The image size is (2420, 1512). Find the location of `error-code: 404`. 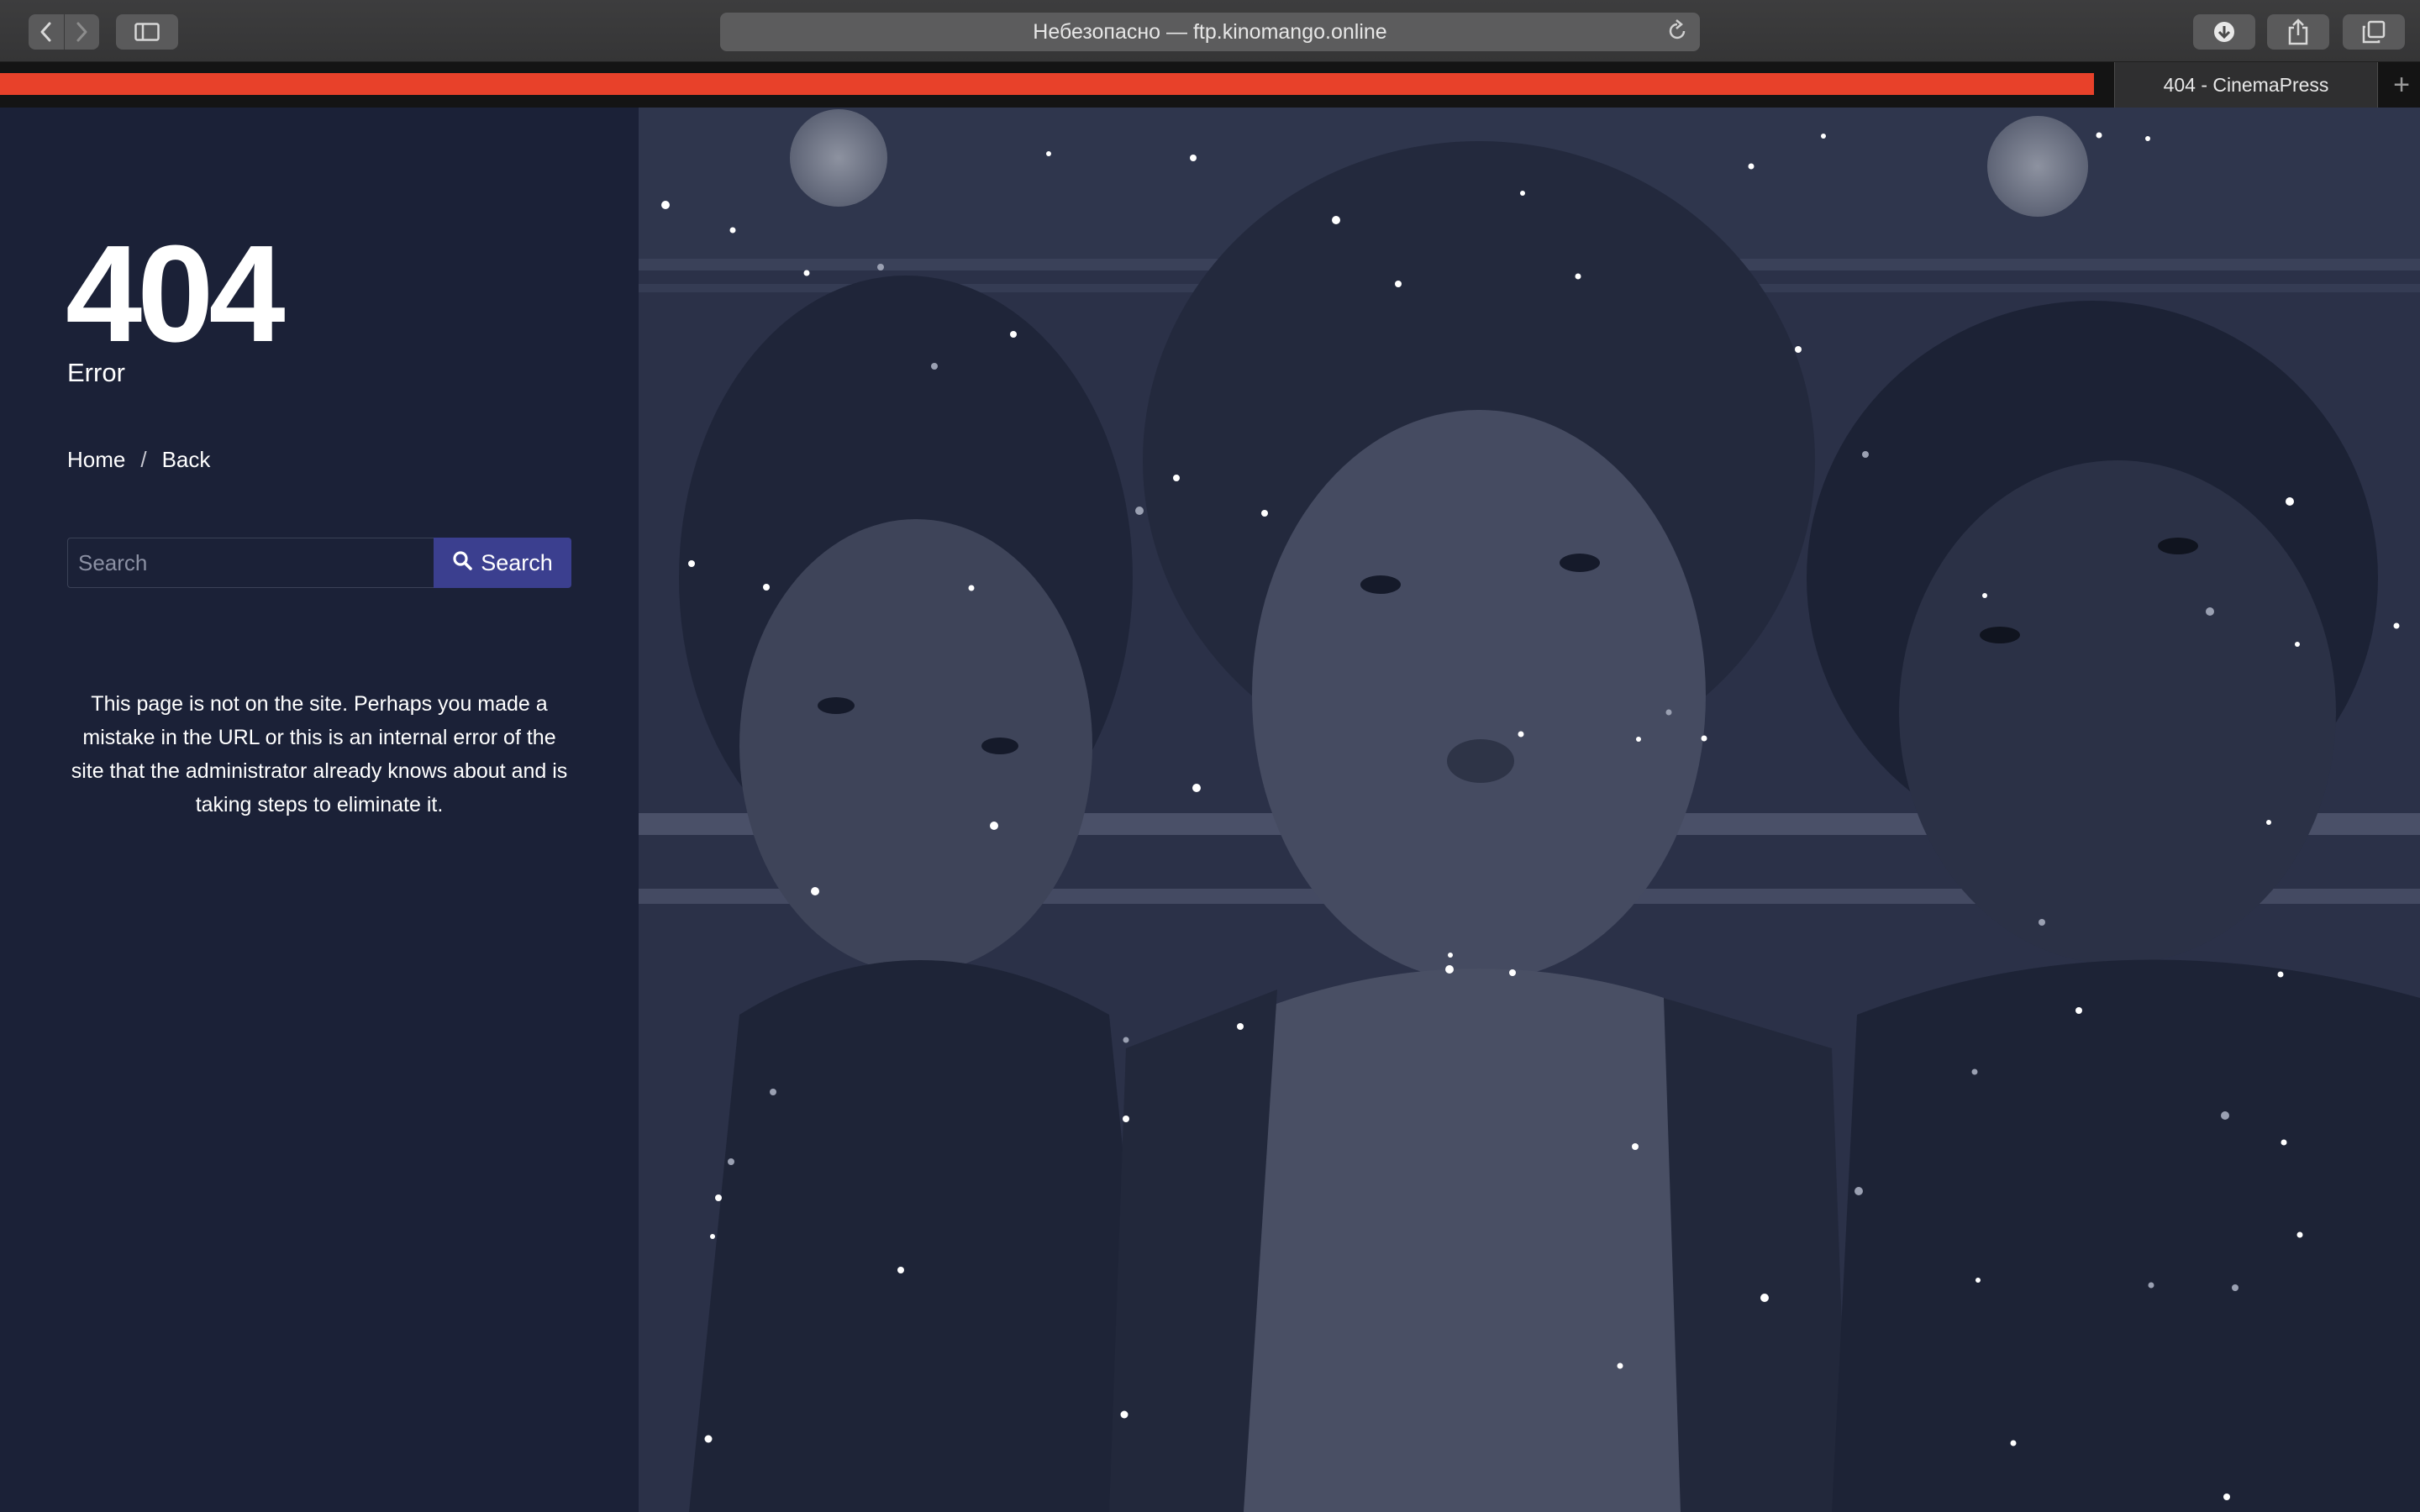

error-code: 404 is located at coordinates (176, 293).